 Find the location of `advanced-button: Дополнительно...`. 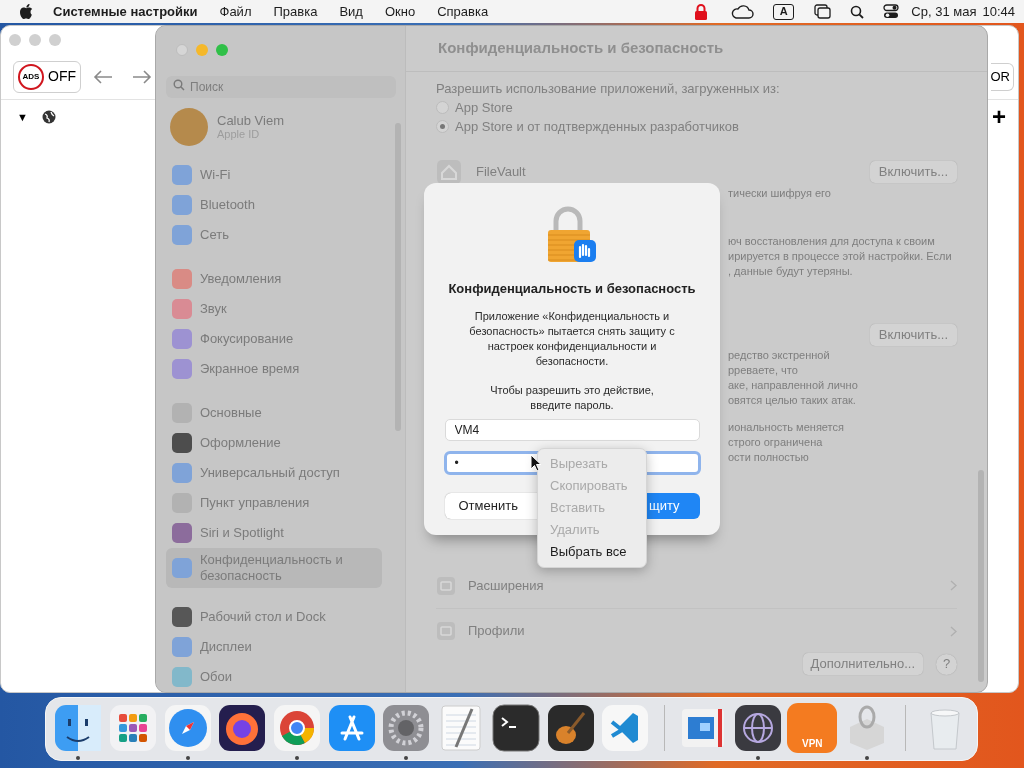

advanced-button: Дополнительно... is located at coordinates (862, 664).